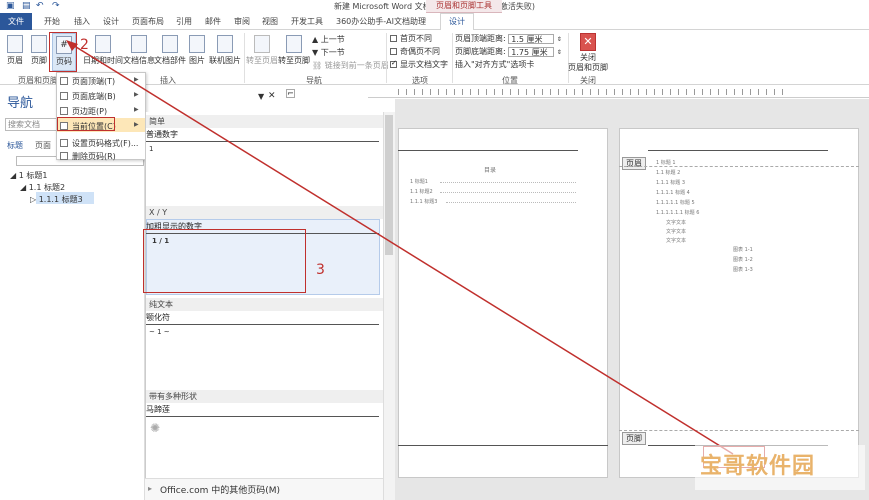 Image resolution: width=869 pixels, height=500 pixels. Describe the element at coordinates (758, 466) in the screenshot. I see `site-watermark: 宝哥软件园` at that location.